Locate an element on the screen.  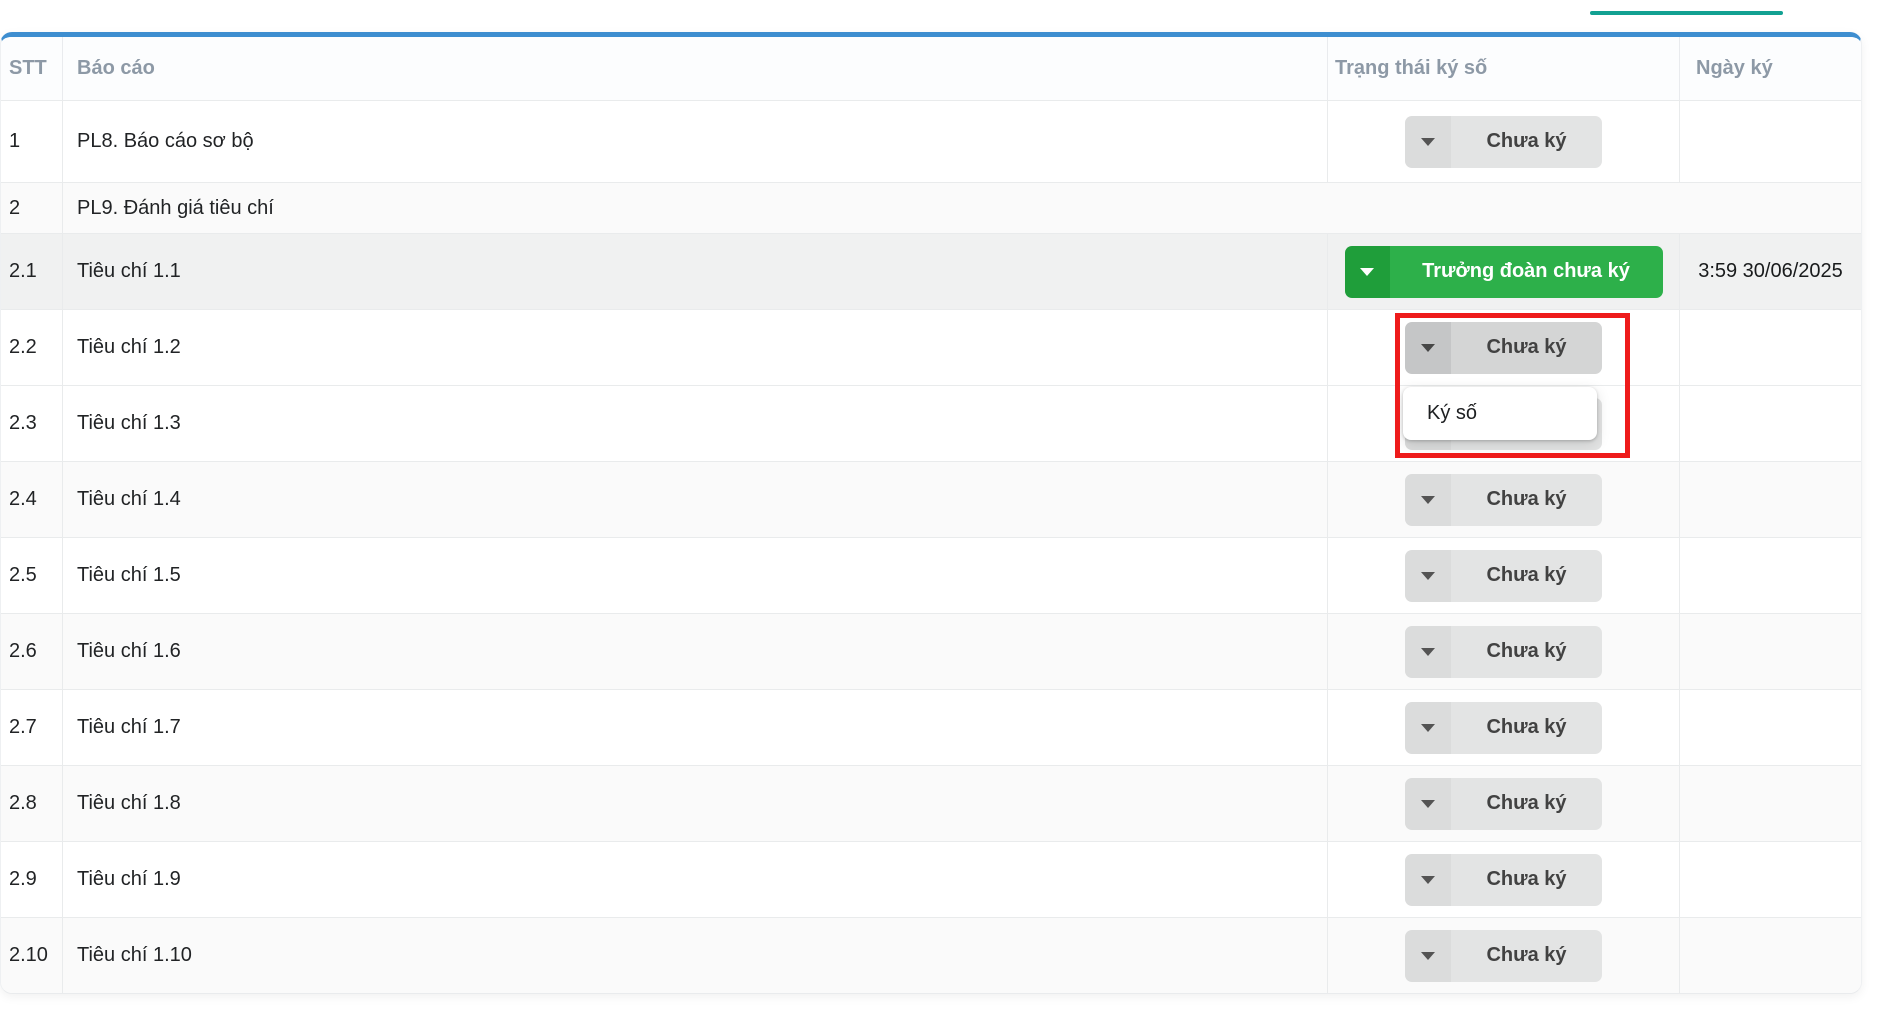
sign-status-button: Trưởng đoàn chưa ký is located at coordinates (1503, 271).